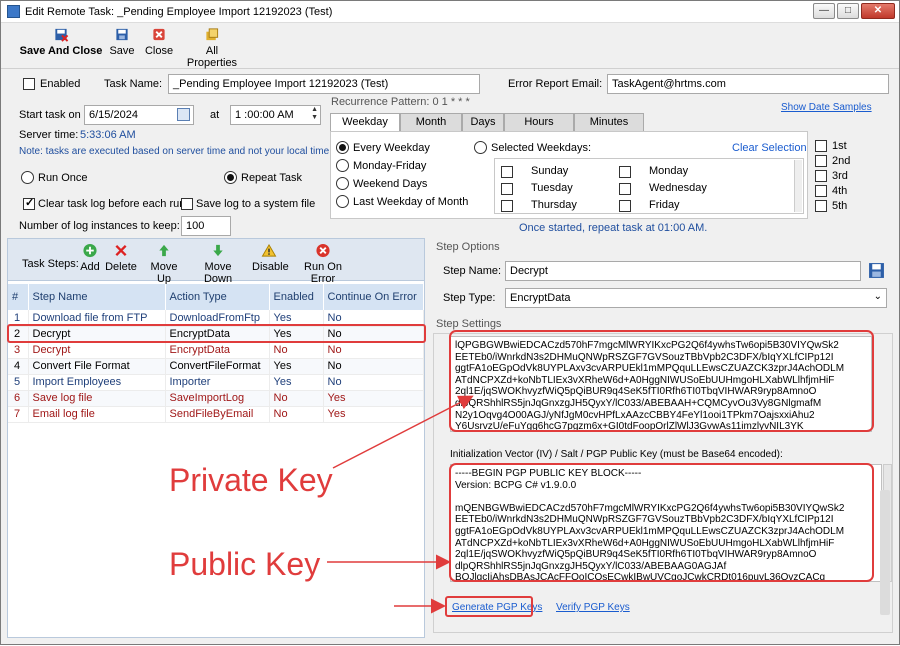 This screenshot has height=646, width=900. I want to click on tab-month: Month, so click(431, 122).